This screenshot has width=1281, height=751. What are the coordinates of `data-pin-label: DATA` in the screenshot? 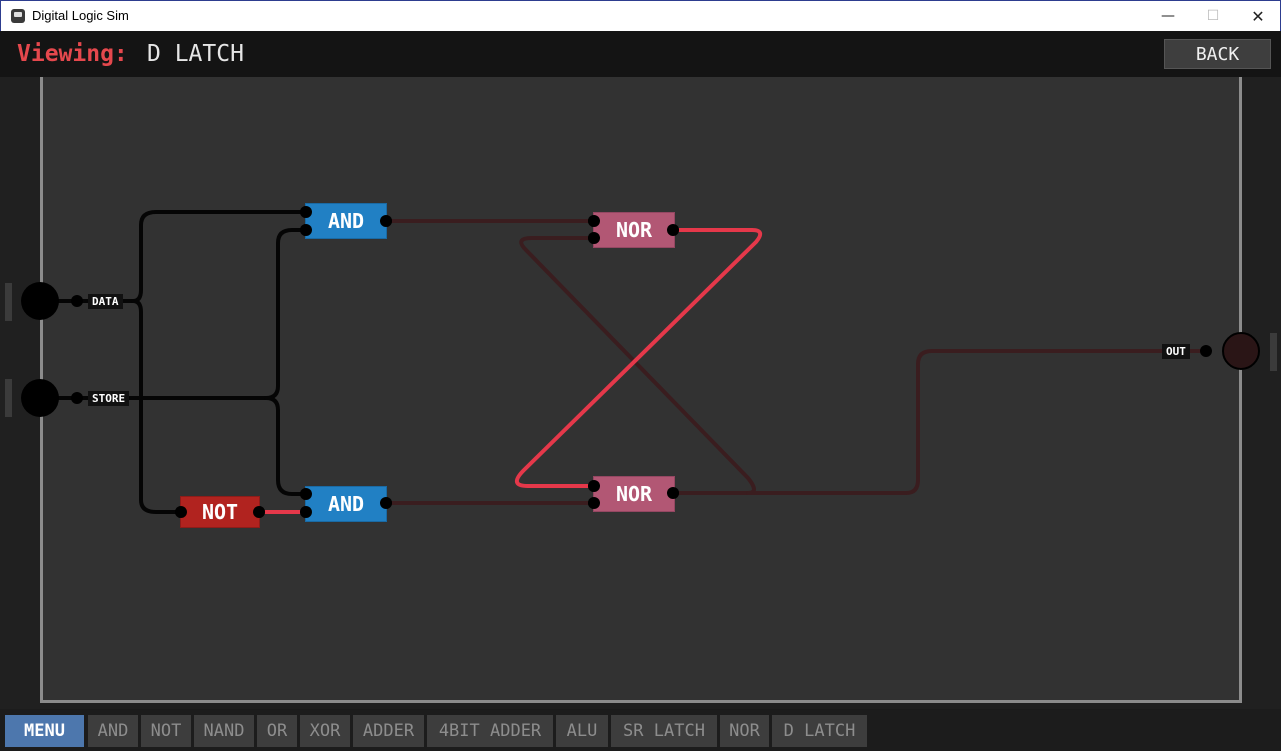 It's located at (105, 301).